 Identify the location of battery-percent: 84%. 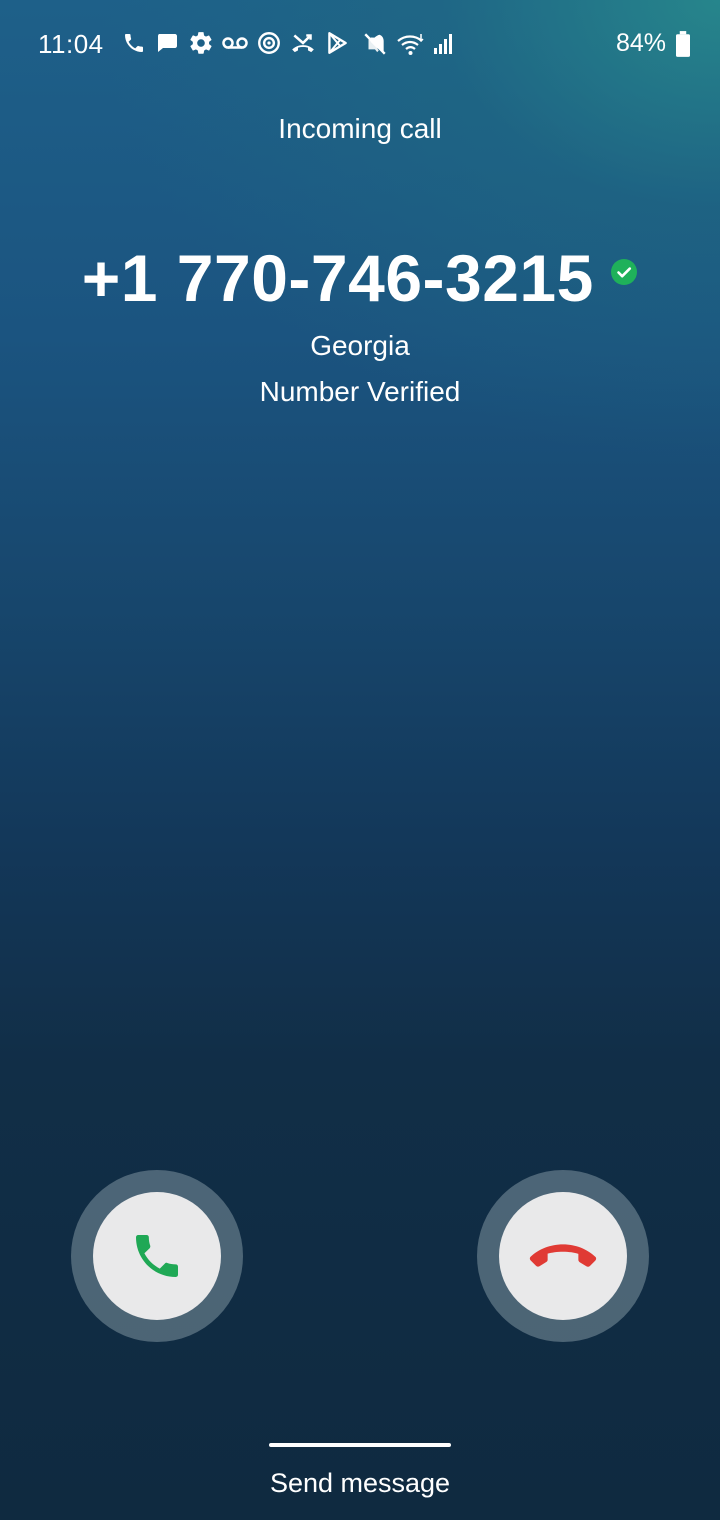
(640, 43).